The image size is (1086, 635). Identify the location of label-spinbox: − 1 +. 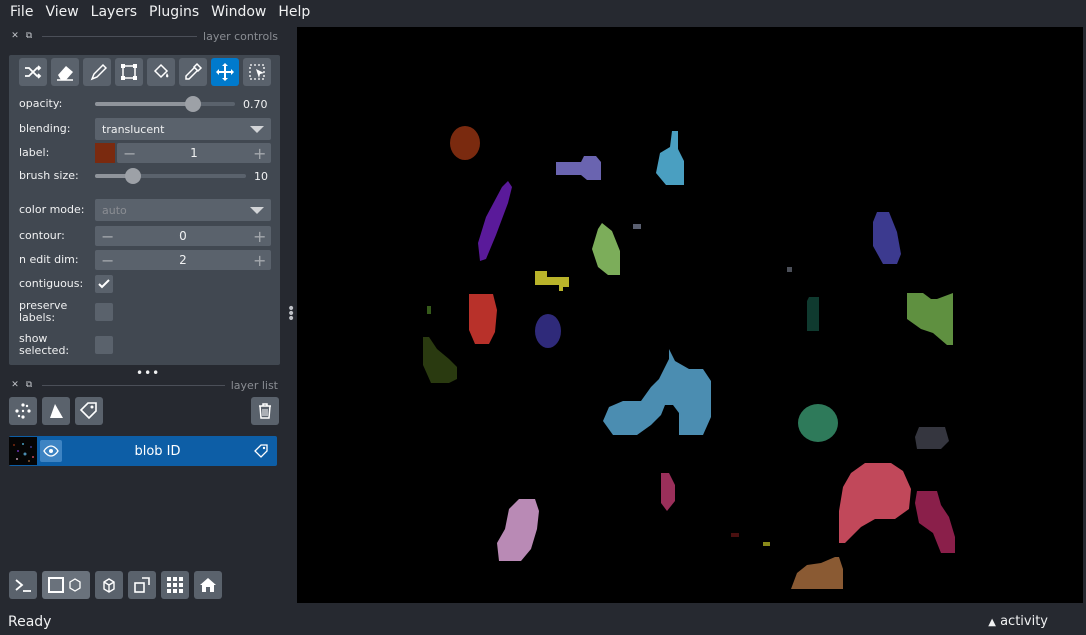
(194, 153).